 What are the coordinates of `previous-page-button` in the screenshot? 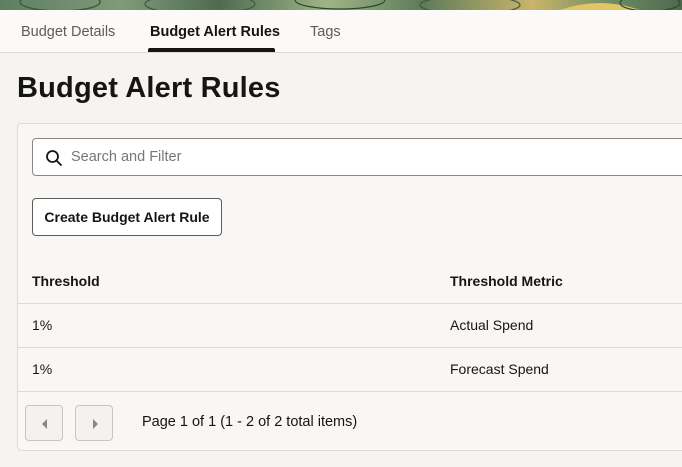 It's located at (44, 423).